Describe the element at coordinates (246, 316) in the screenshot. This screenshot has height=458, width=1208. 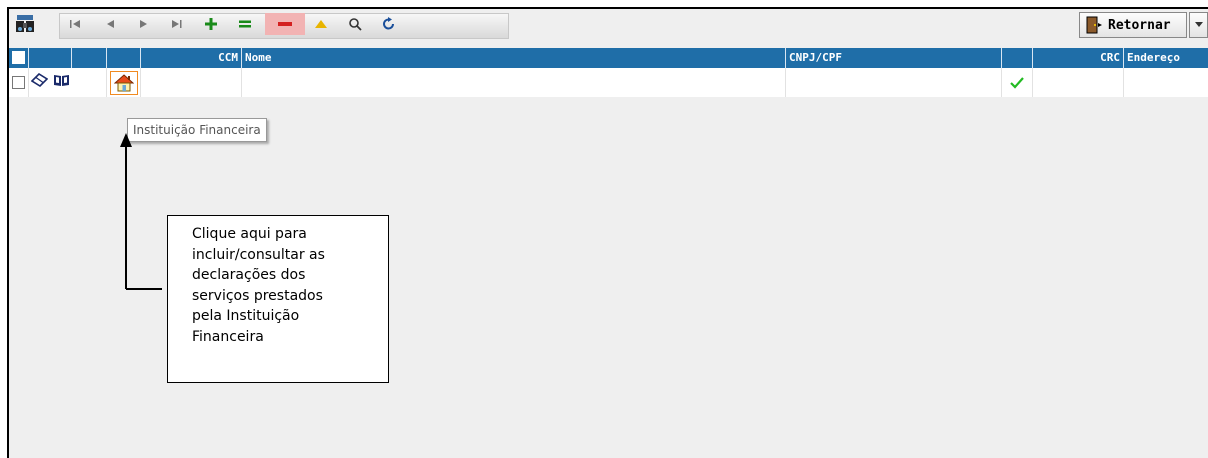
I see `callout-line: pela Instituição` at that location.